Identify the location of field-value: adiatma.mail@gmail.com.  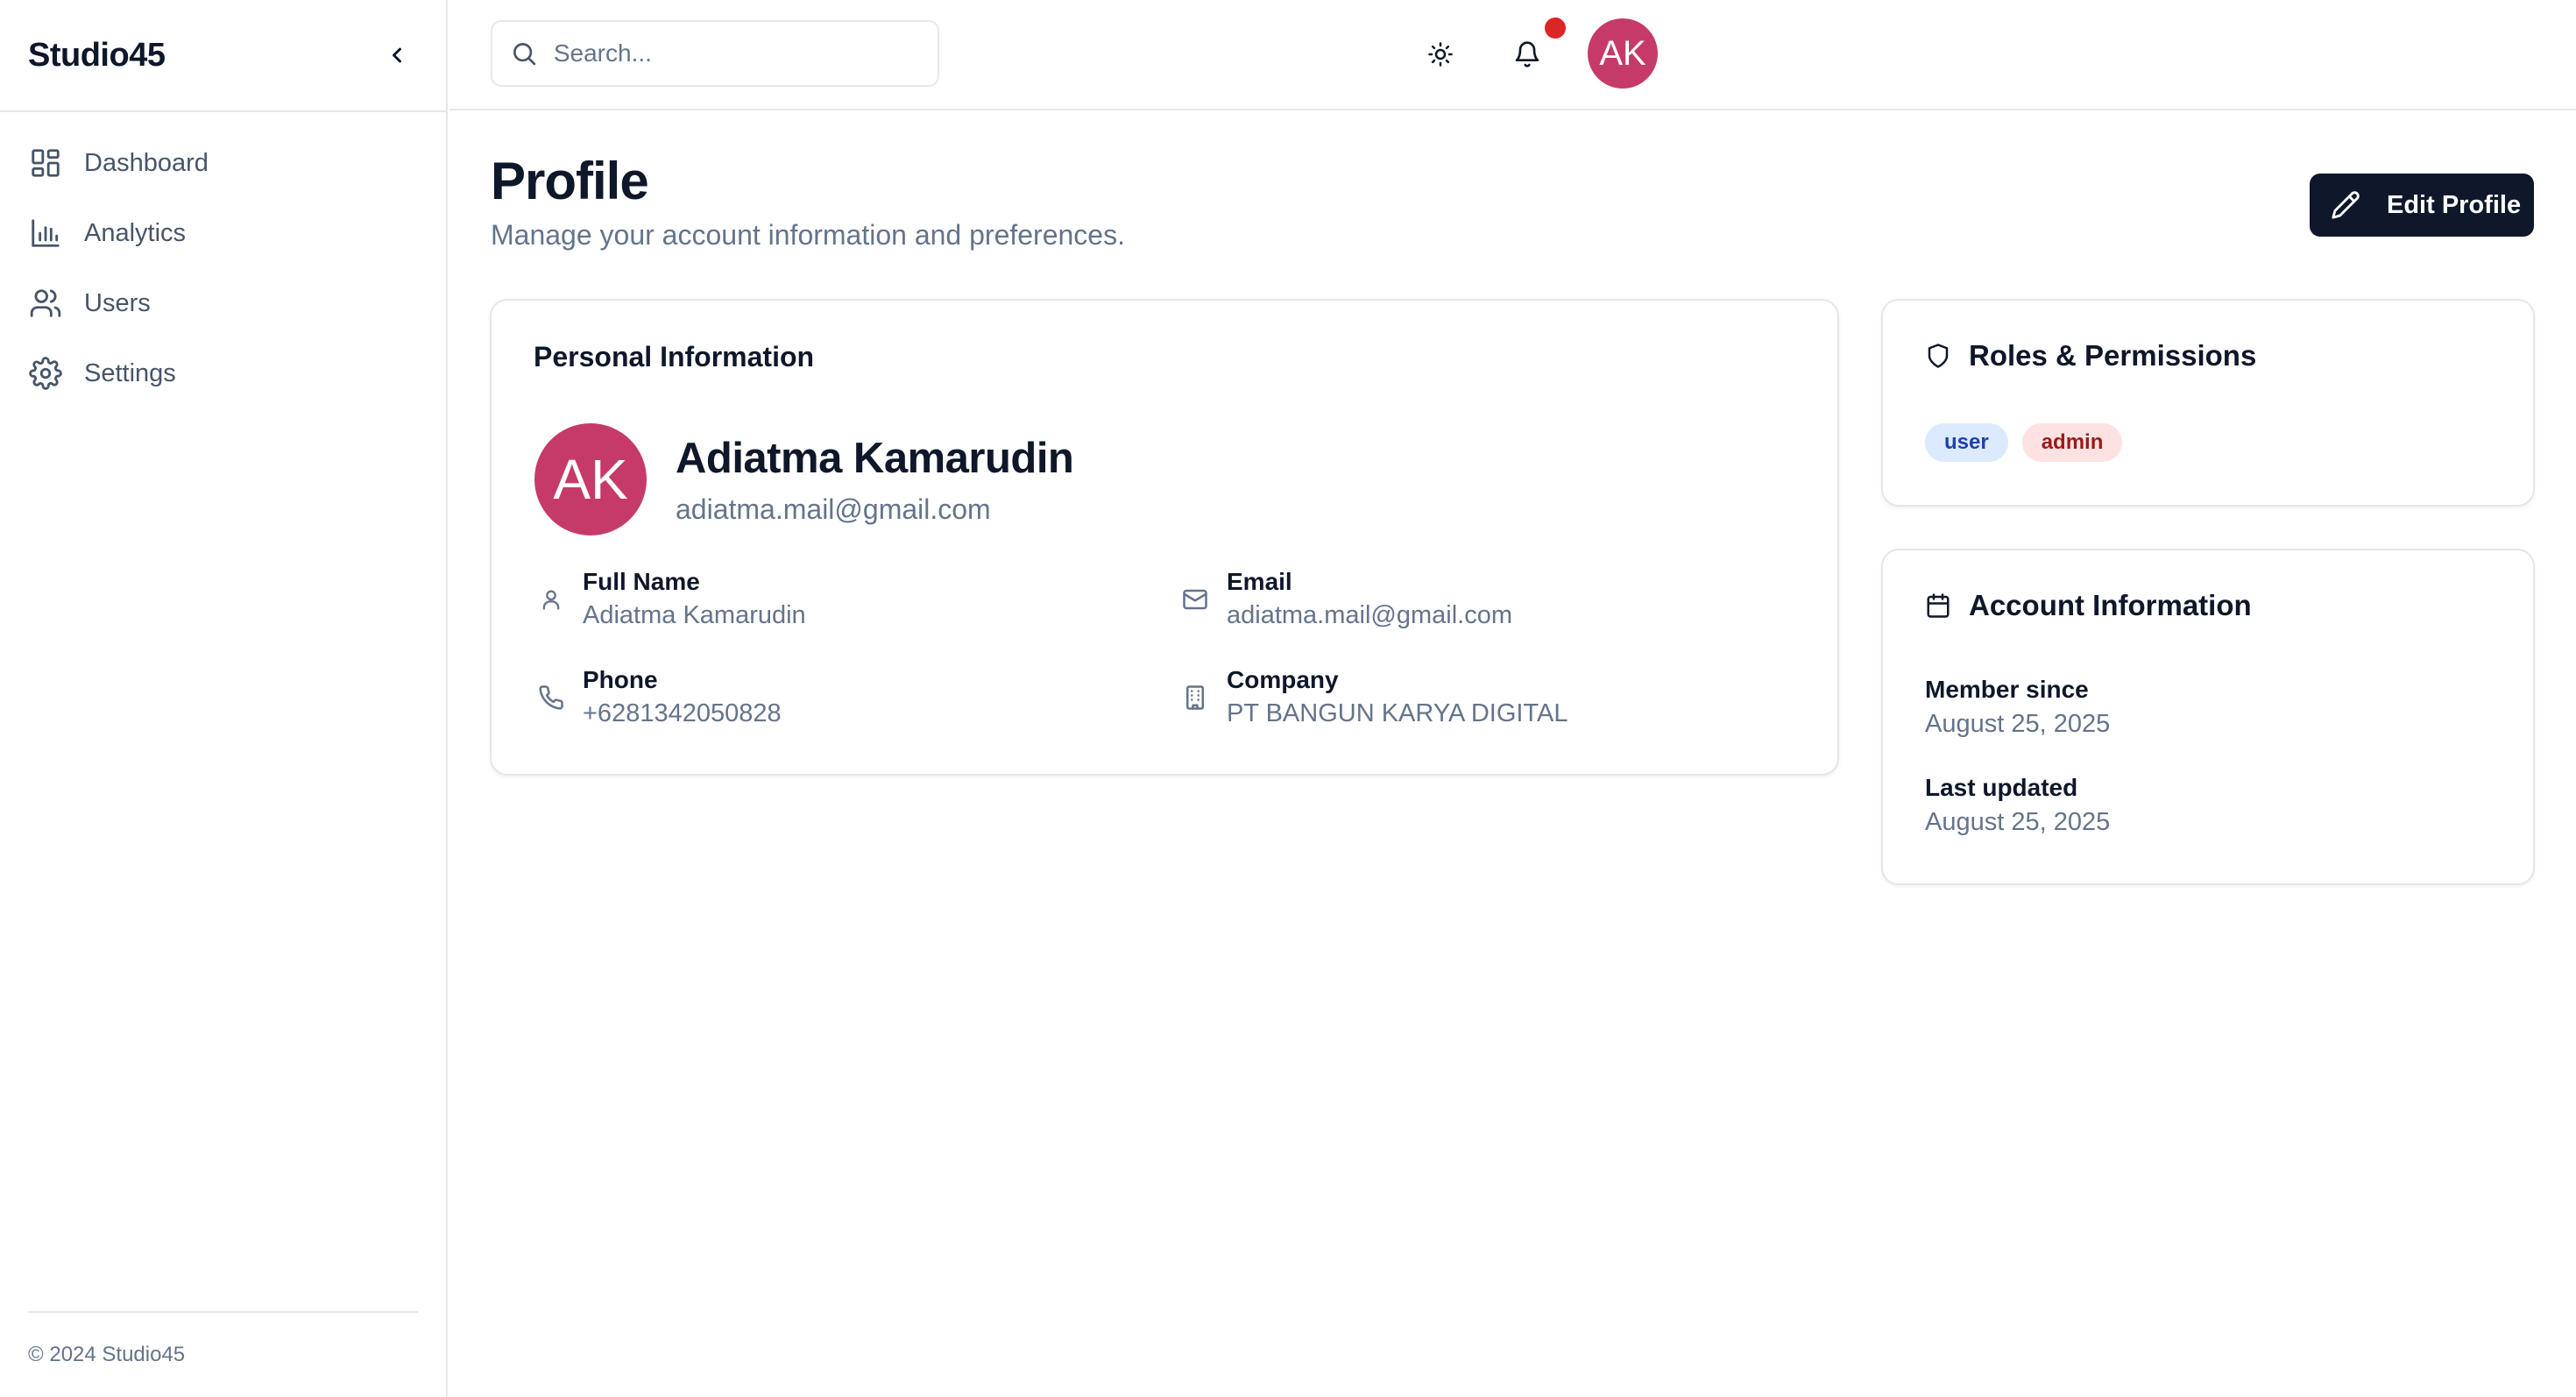
(1369, 615).